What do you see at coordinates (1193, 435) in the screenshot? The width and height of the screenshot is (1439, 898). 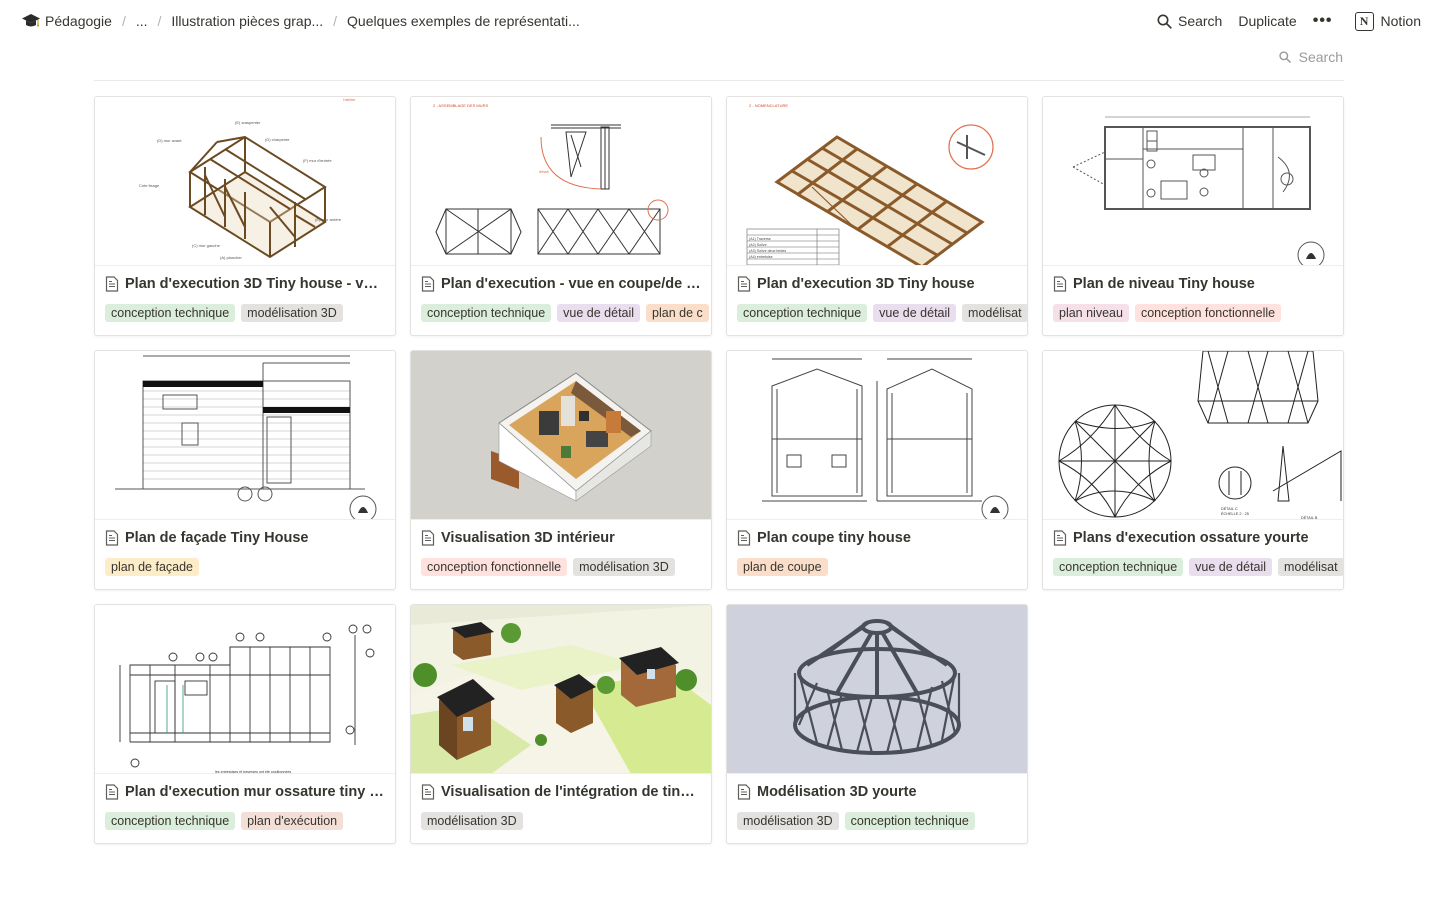 I see `card-cover-image: DÉTAIL C ÉCHELLE 2 : 25 DÉTAIL B` at bounding box center [1193, 435].